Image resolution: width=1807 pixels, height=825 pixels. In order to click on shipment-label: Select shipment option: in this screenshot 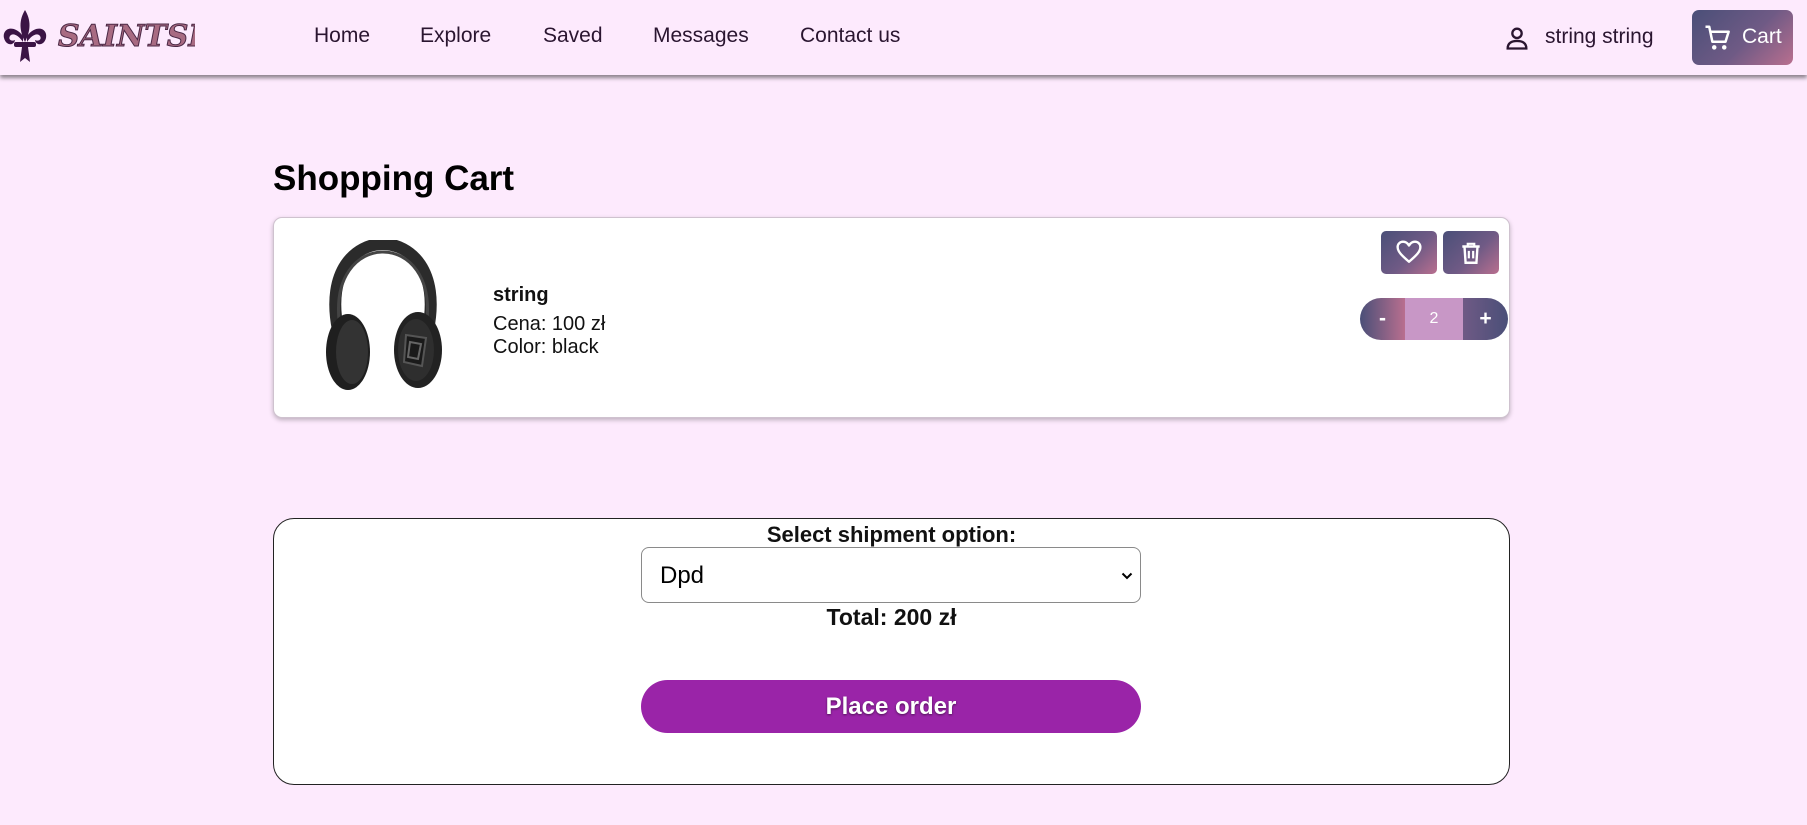, I will do `click(891, 534)`.